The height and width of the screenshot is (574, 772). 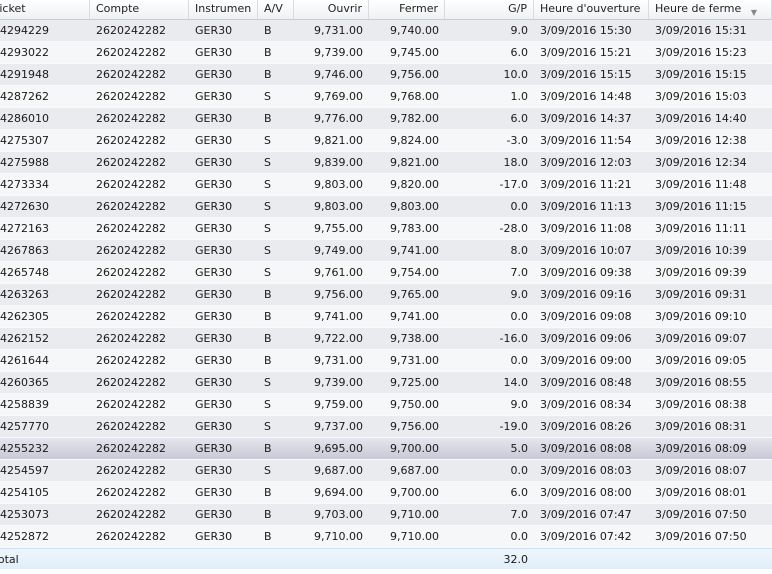 What do you see at coordinates (710, 9) in the screenshot?
I see `col-header-close-time: Heure de ferme ▼` at bounding box center [710, 9].